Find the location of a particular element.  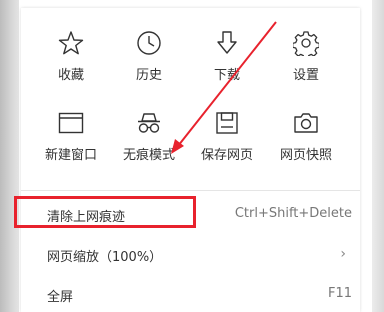

settings-button: 设置 is located at coordinates (306, 60).